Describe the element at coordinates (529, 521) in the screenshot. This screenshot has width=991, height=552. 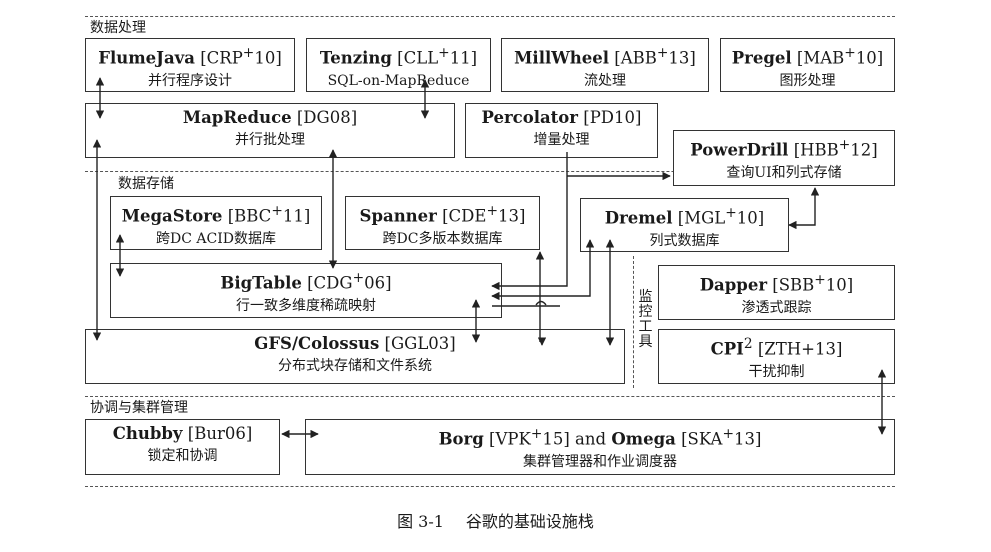
I see `figure-title: 谷歌的基础设施栈` at that location.